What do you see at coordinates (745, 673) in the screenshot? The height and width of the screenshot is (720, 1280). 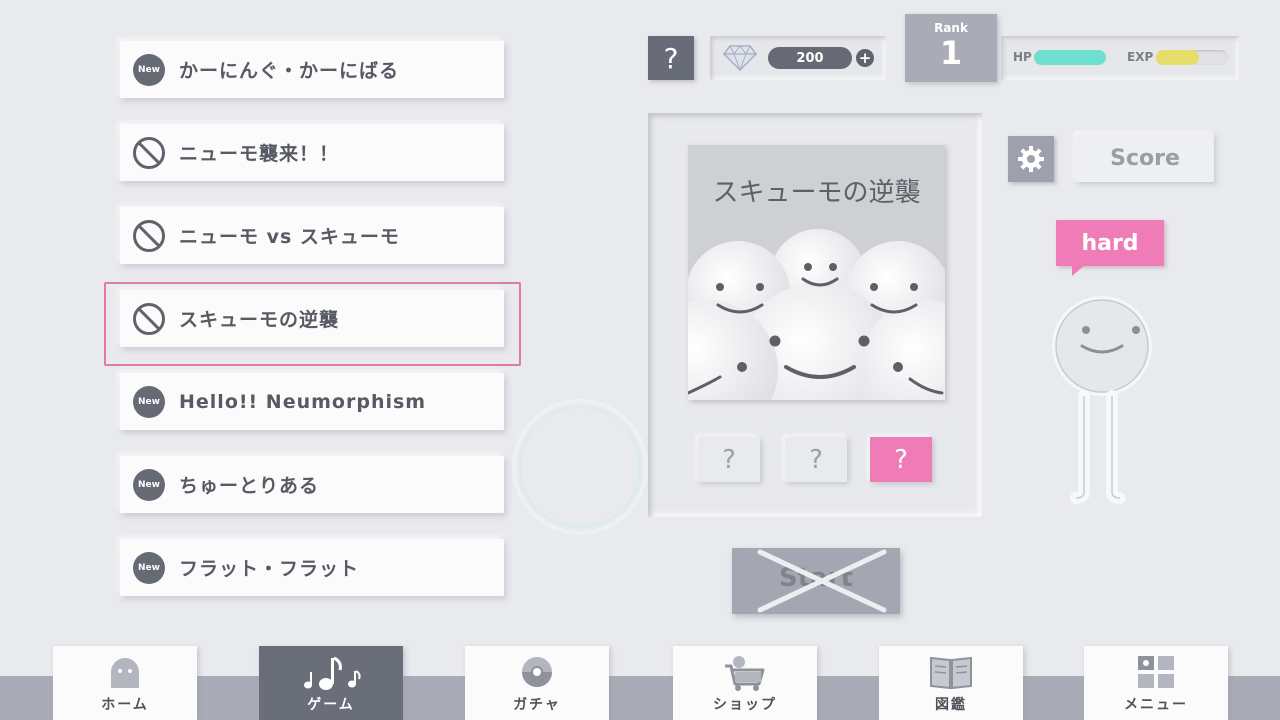 I see `cart-icon` at bounding box center [745, 673].